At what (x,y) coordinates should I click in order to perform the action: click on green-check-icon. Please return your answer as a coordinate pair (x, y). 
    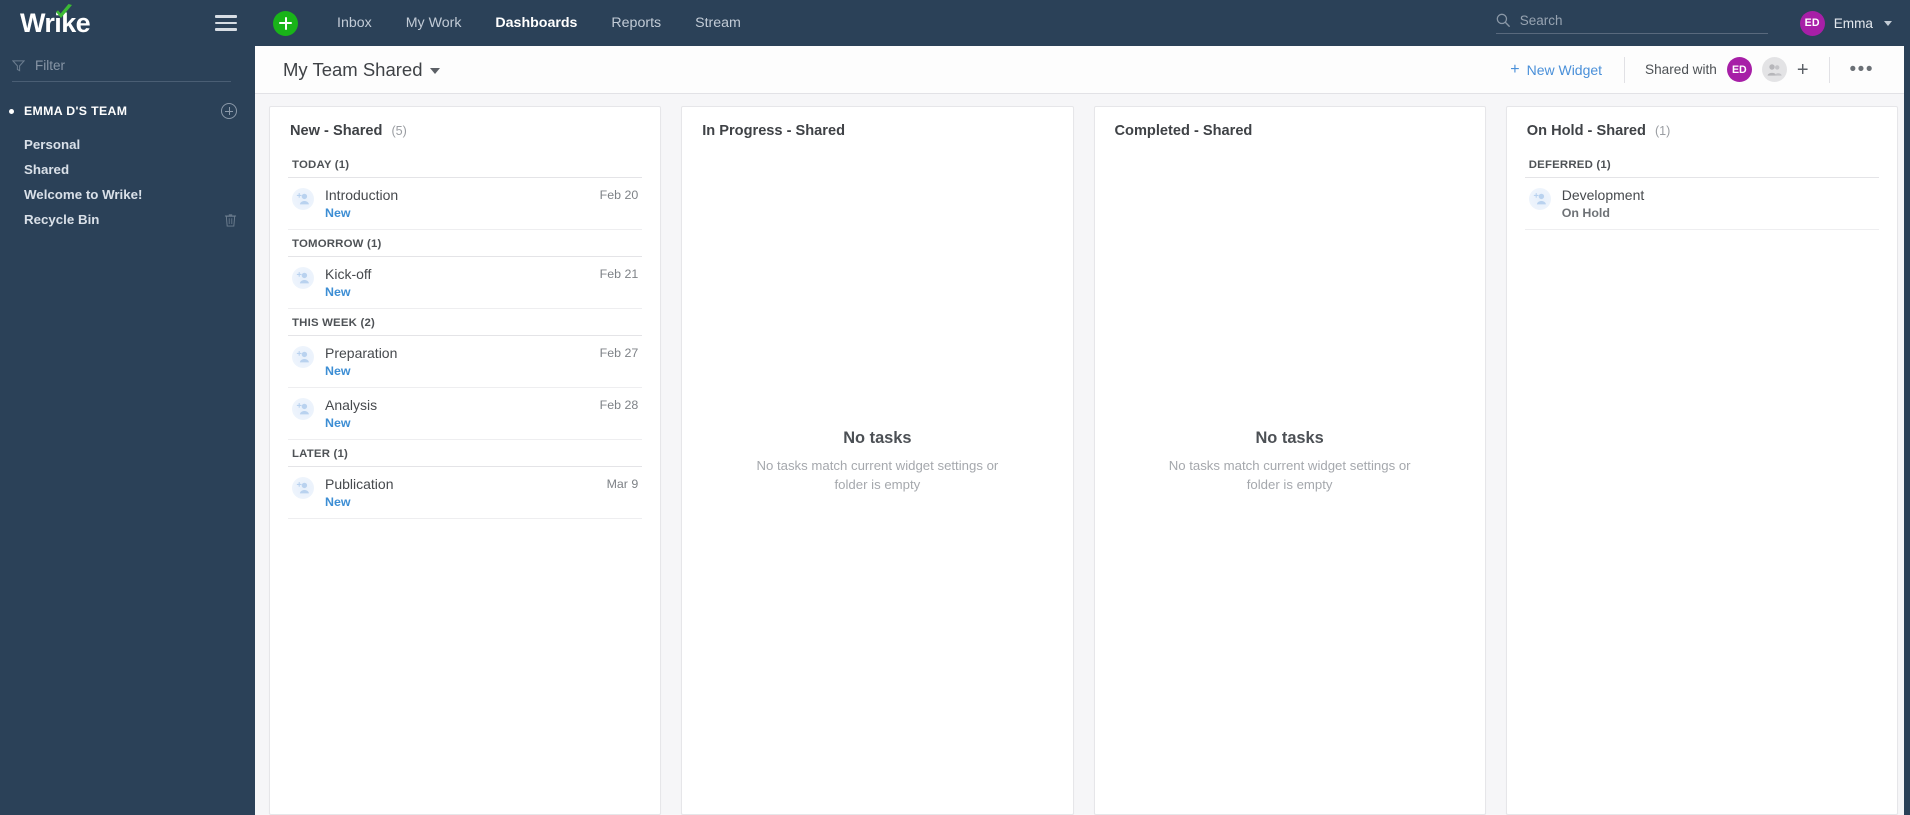
    Looking at the image, I should click on (64, 11).